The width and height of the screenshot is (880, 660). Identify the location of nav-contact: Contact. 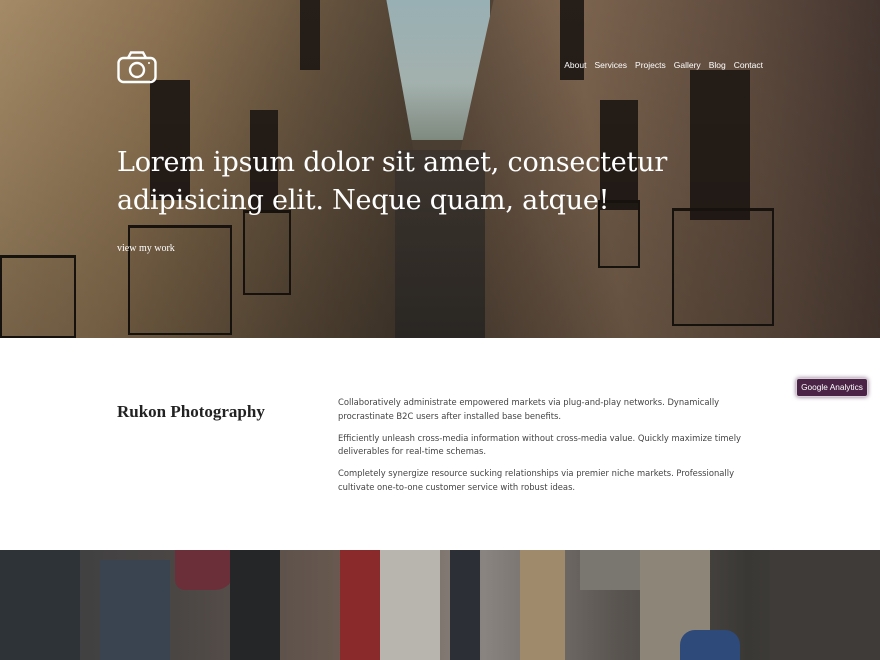
(748, 65).